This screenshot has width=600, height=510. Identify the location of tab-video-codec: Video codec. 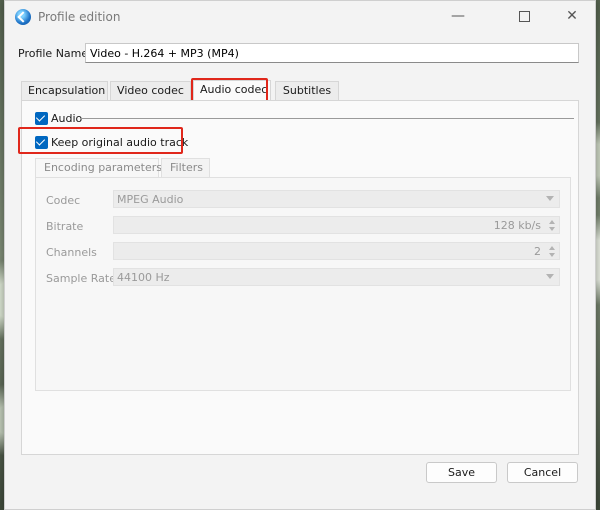
(150, 90).